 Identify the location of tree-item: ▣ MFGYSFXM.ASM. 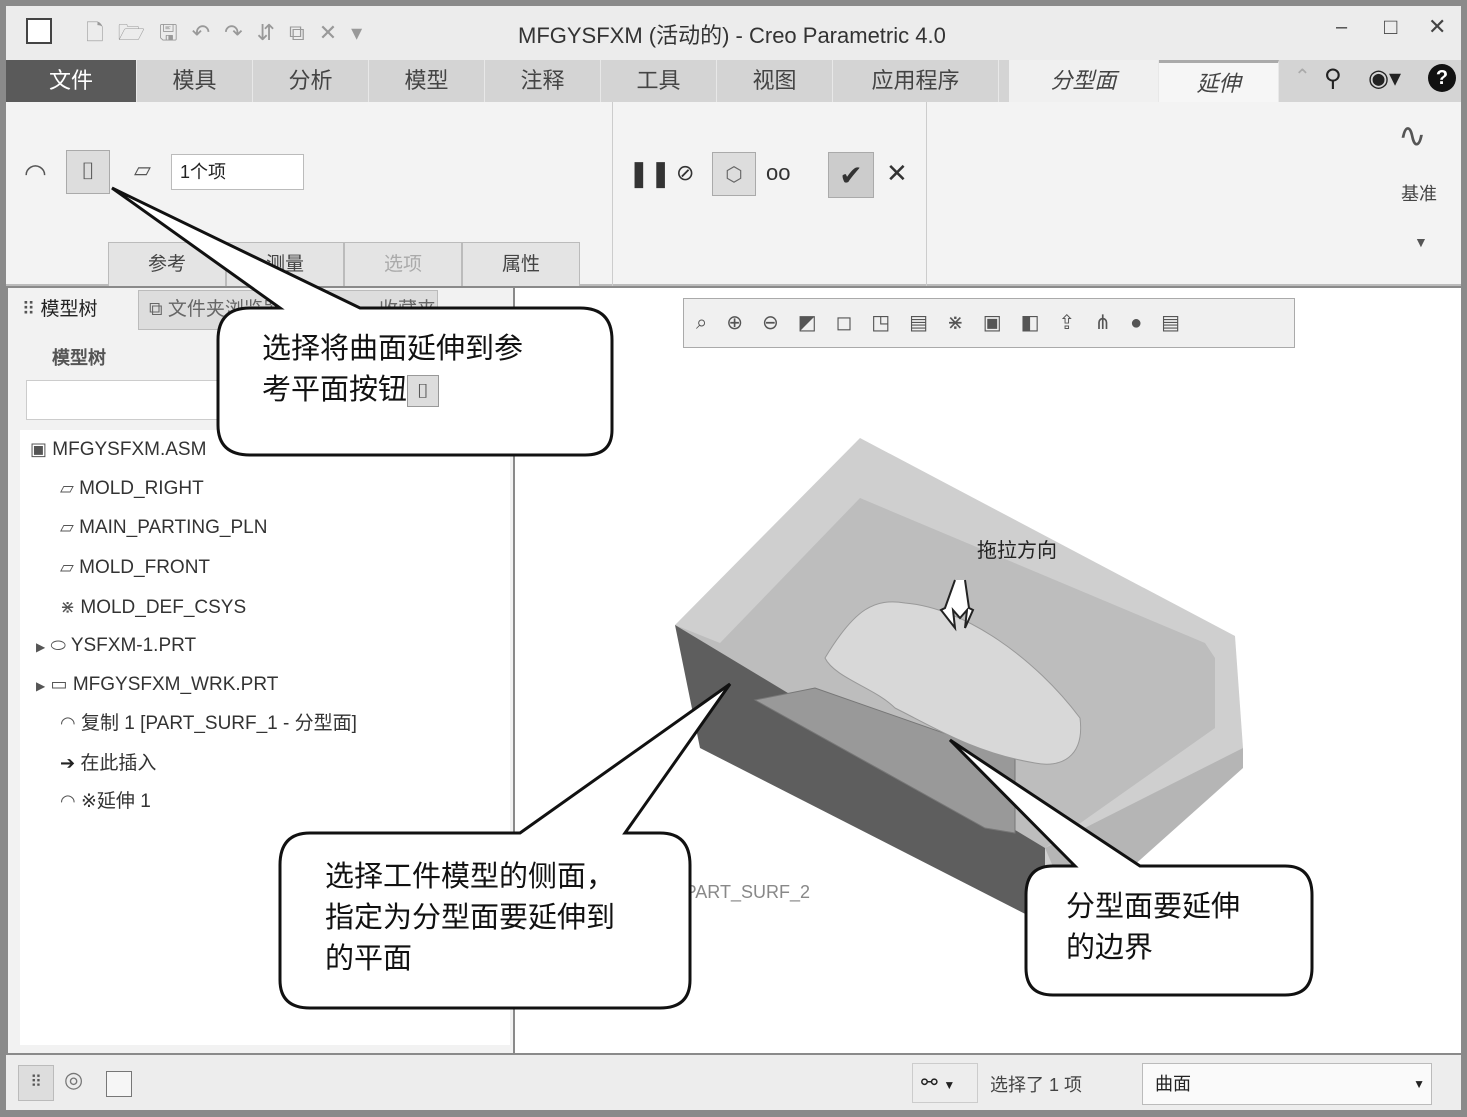
(118, 449).